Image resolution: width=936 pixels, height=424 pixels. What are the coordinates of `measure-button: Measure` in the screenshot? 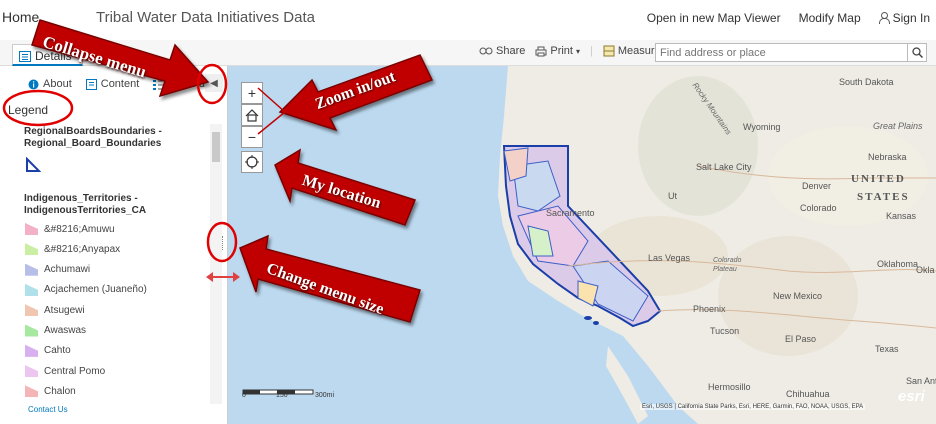 It's located at (632, 51).